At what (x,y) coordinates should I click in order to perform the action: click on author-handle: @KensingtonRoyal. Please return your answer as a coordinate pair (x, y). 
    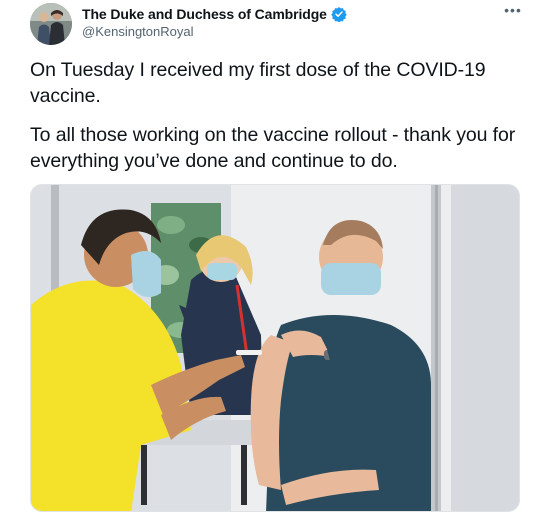
    Looking at the image, I should click on (137, 31).